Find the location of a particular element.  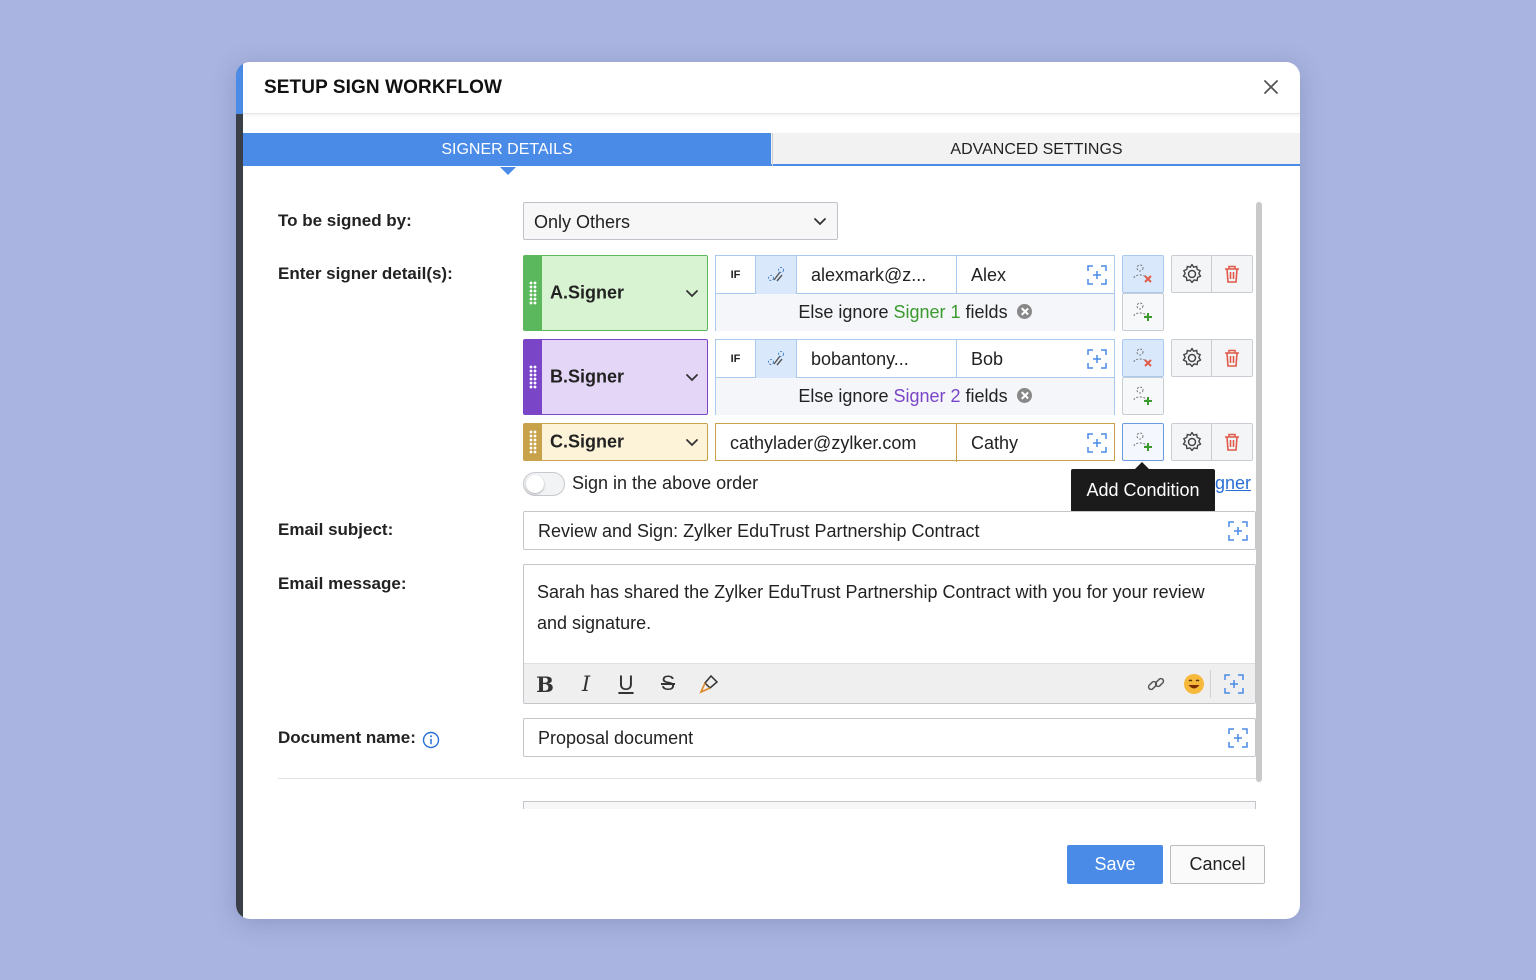

info-icon is located at coordinates (431, 740).